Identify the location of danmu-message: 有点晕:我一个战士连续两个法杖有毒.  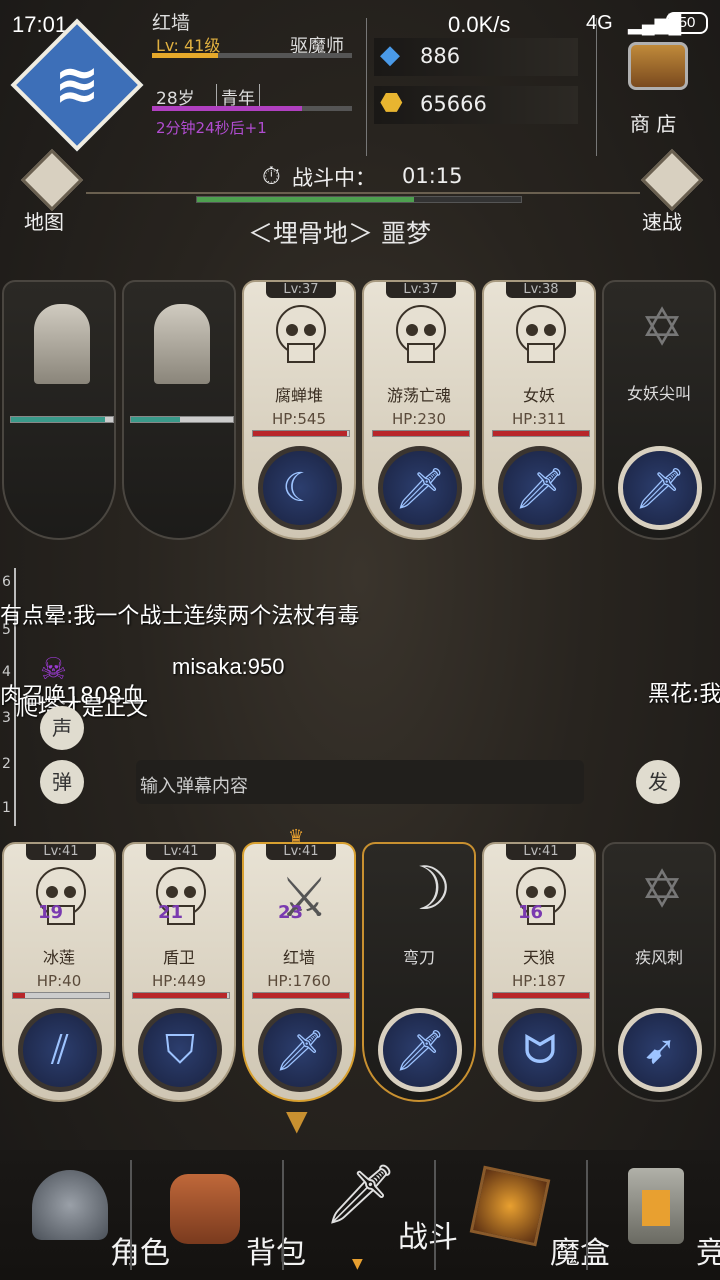
(180, 616).